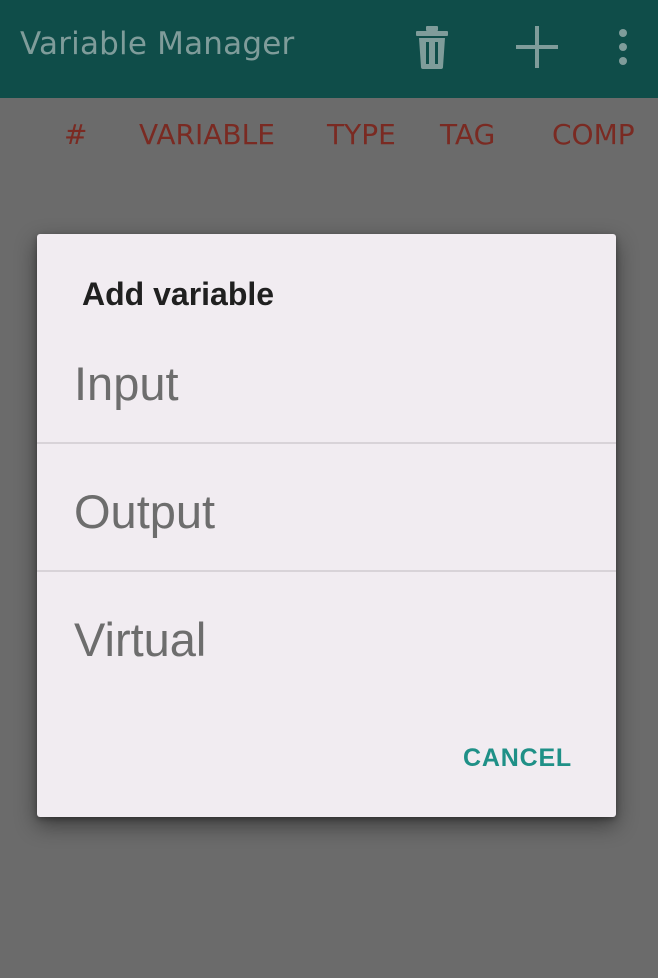 This screenshot has width=658, height=978. I want to click on more-vert-icon, so click(623, 47).